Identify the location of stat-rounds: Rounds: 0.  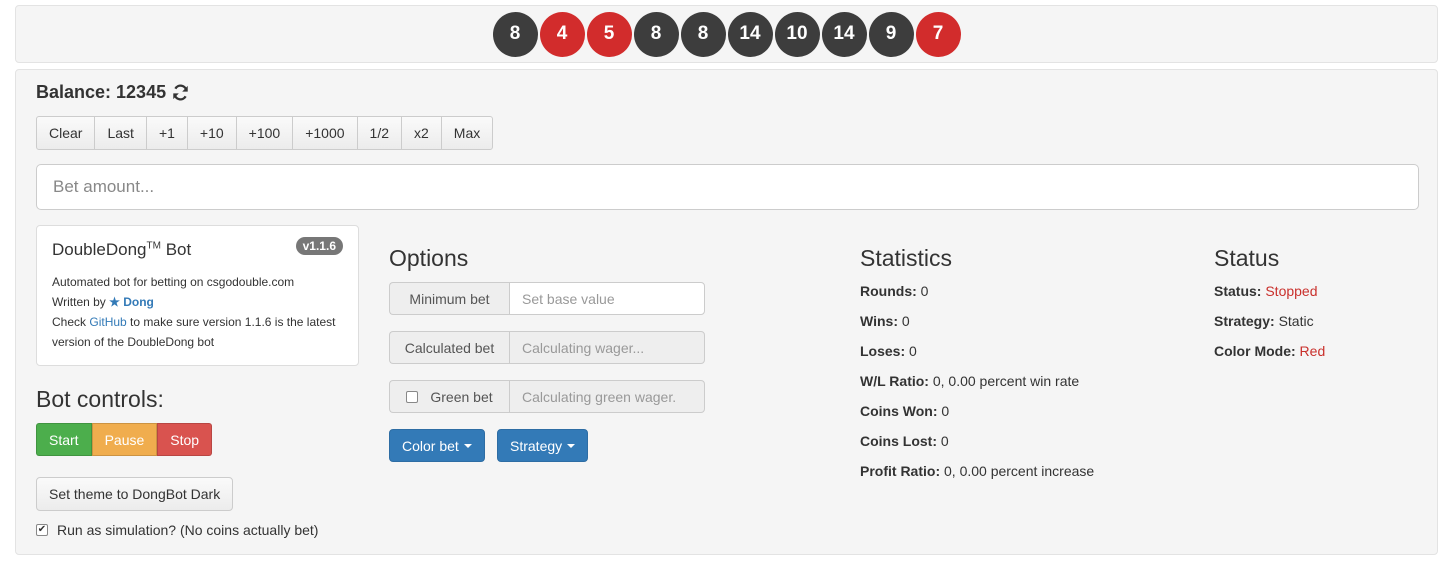
(894, 291).